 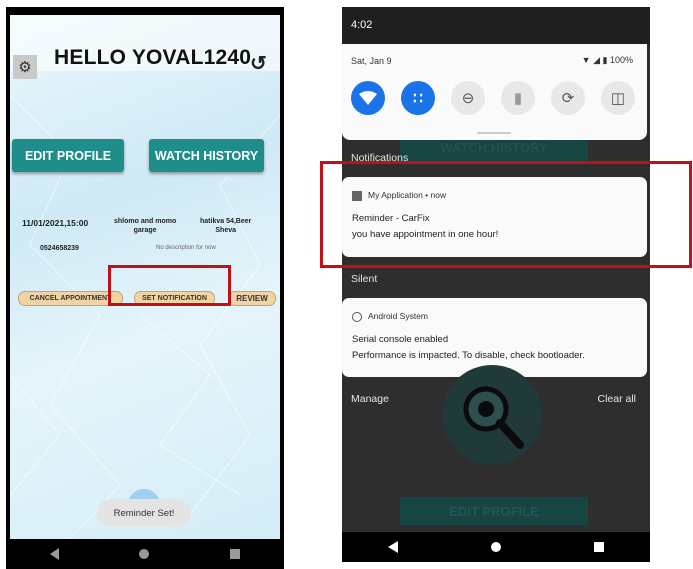 What do you see at coordinates (518, 98) in the screenshot?
I see `flashlight-icon: ▮` at bounding box center [518, 98].